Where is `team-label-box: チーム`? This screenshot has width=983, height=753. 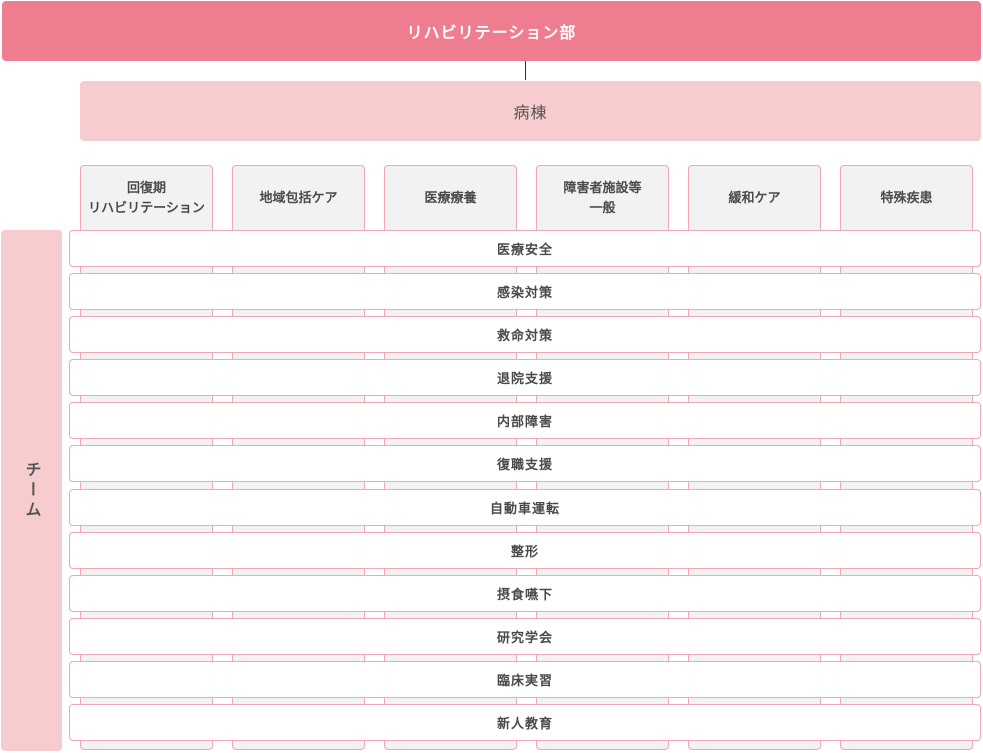 team-label-box: チーム is located at coordinates (31, 490).